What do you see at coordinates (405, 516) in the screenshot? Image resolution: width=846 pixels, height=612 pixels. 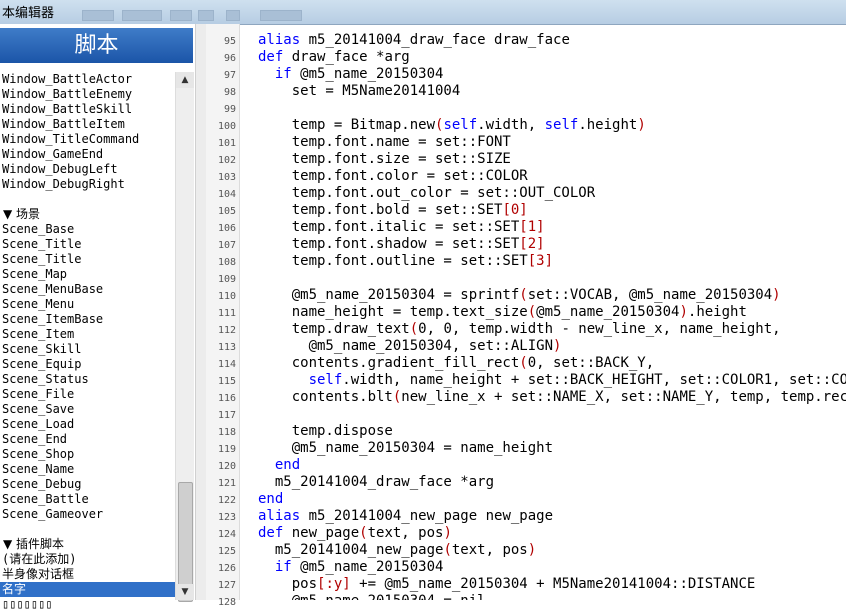 I see `code-line: alias m5_20141004_new_page new_page` at bounding box center [405, 516].